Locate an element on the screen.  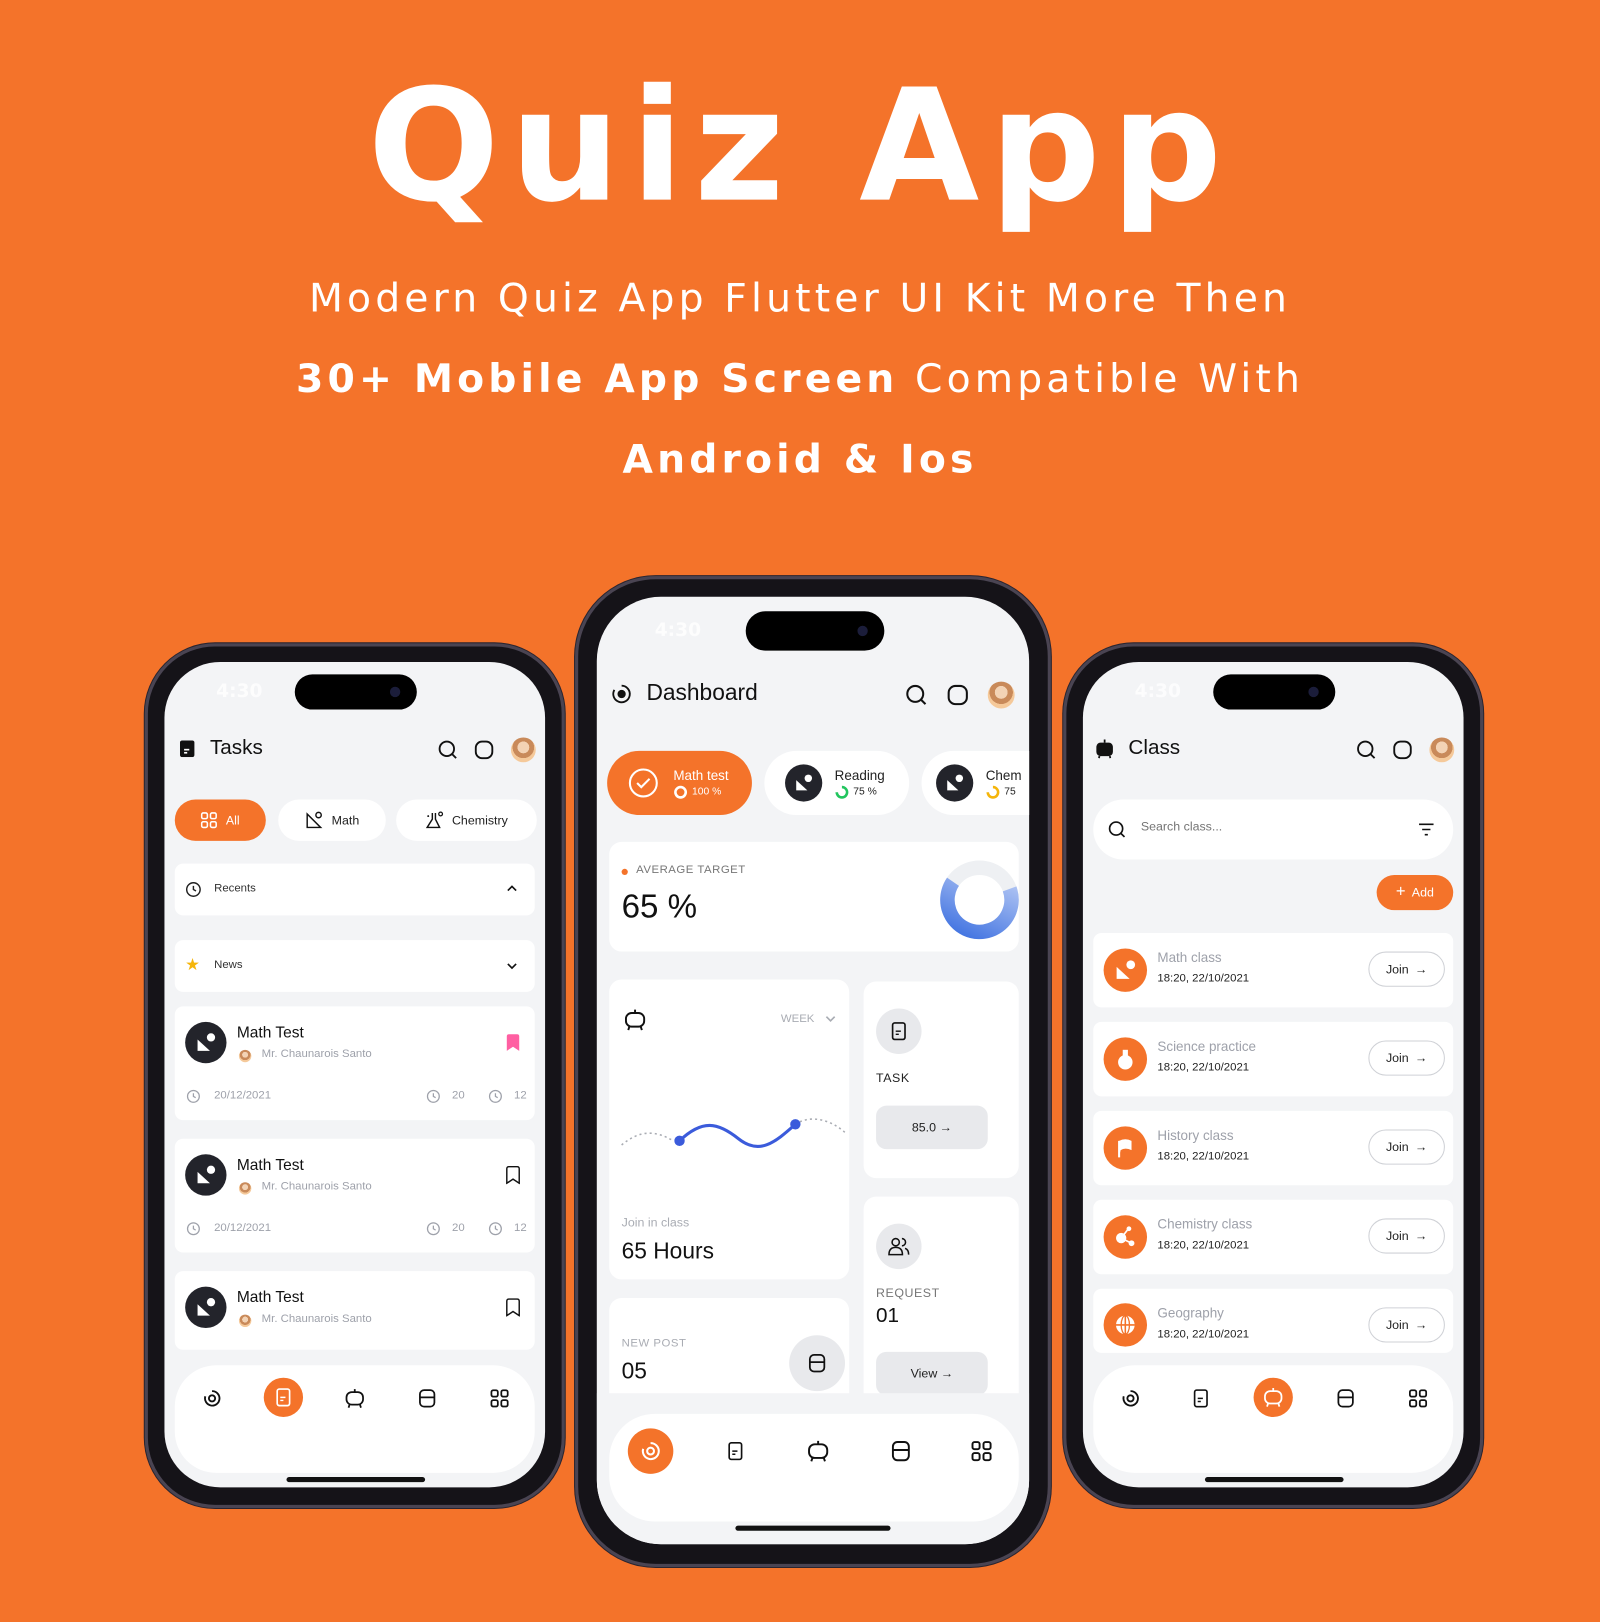
class-icon-circle is located at coordinates (1125, 1325).